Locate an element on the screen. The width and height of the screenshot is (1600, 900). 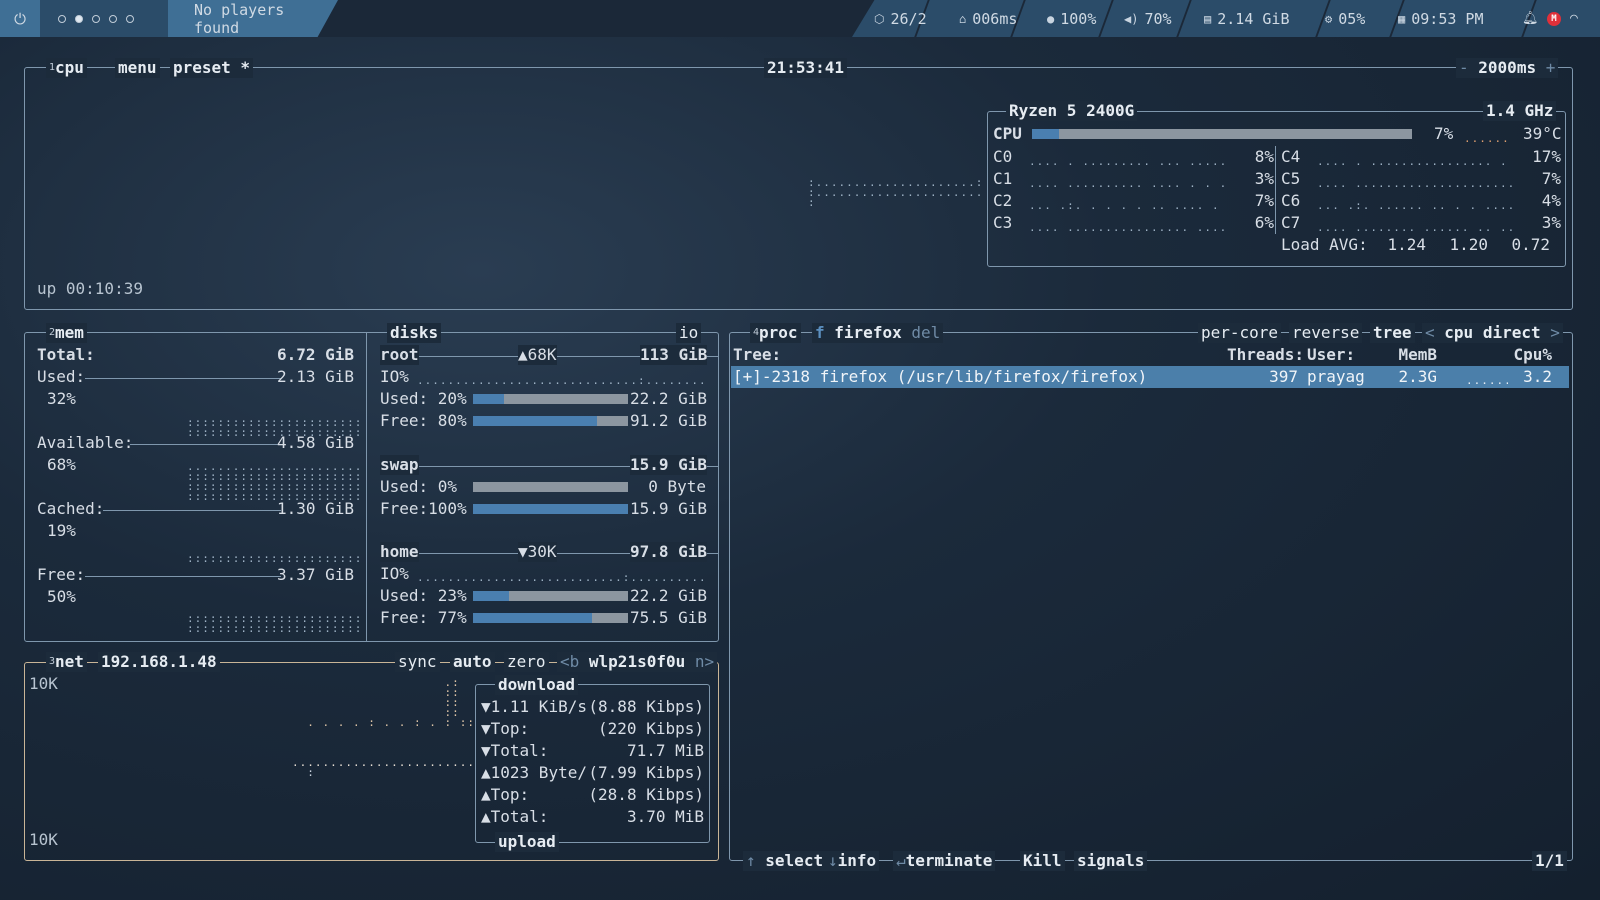
proc-kill-button: Kill is located at coordinates (1042, 861).